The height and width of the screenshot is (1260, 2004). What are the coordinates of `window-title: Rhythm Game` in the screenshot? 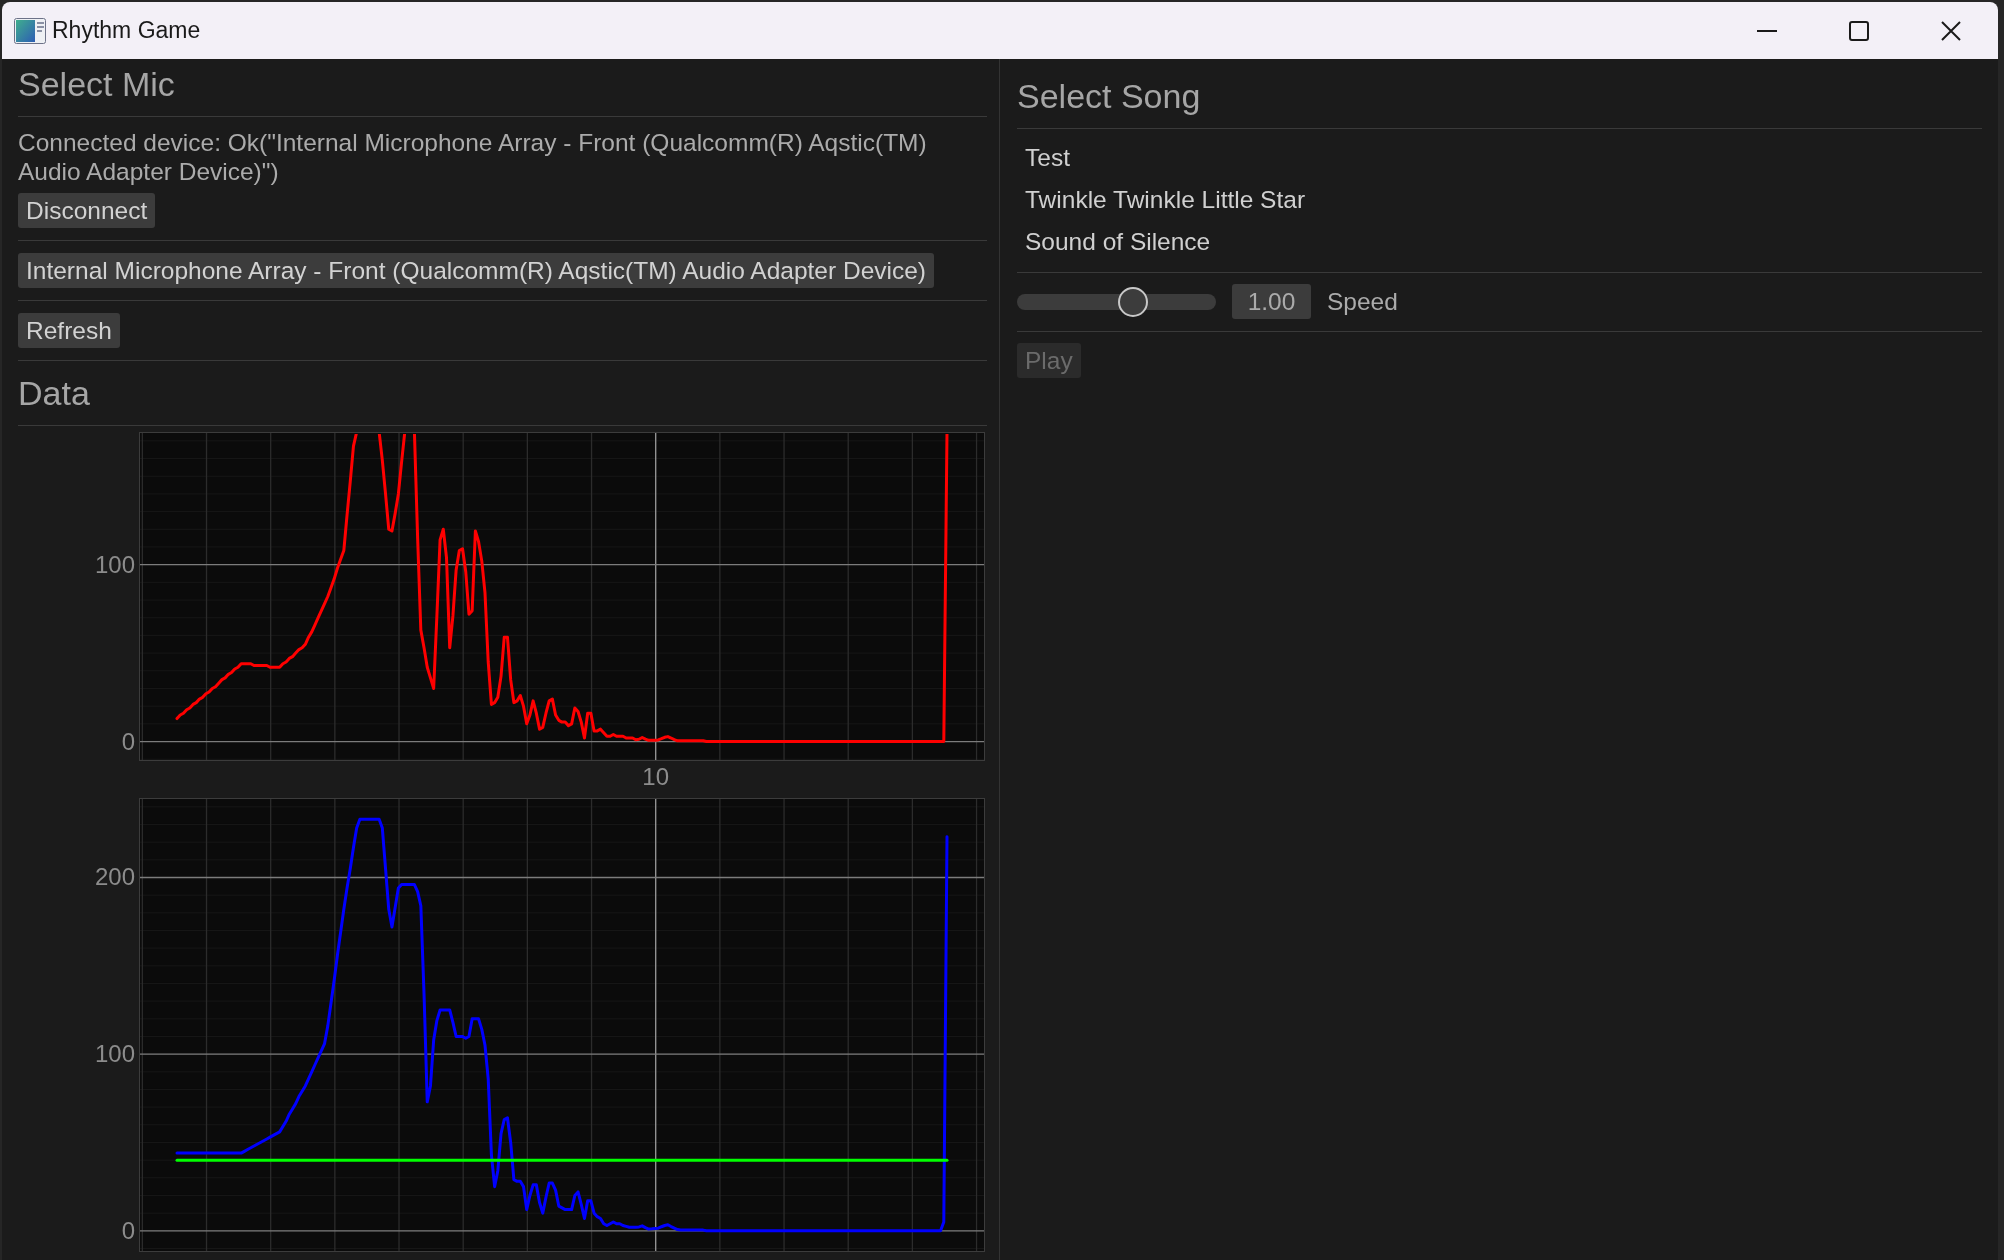 It's located at (126, 30).